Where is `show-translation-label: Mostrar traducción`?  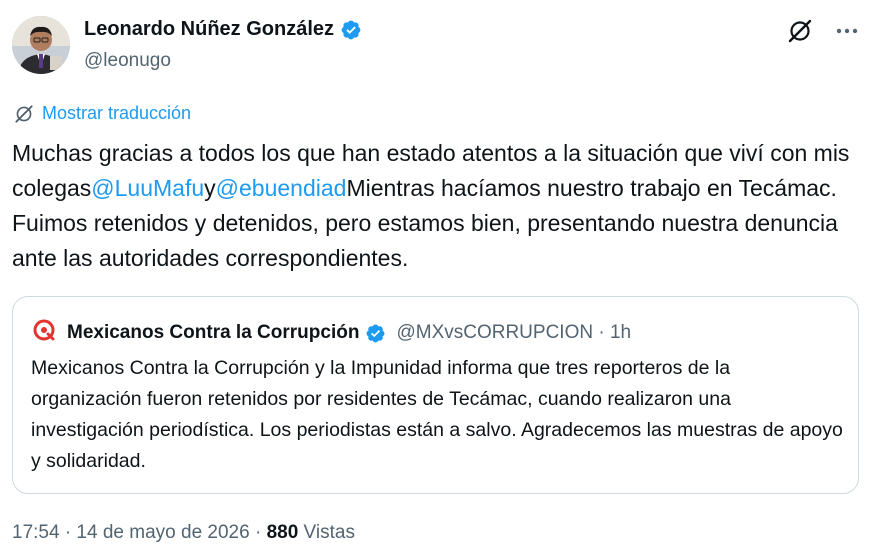 show-translation-label: Mostrar traducción is located at coordinates (116, 113).